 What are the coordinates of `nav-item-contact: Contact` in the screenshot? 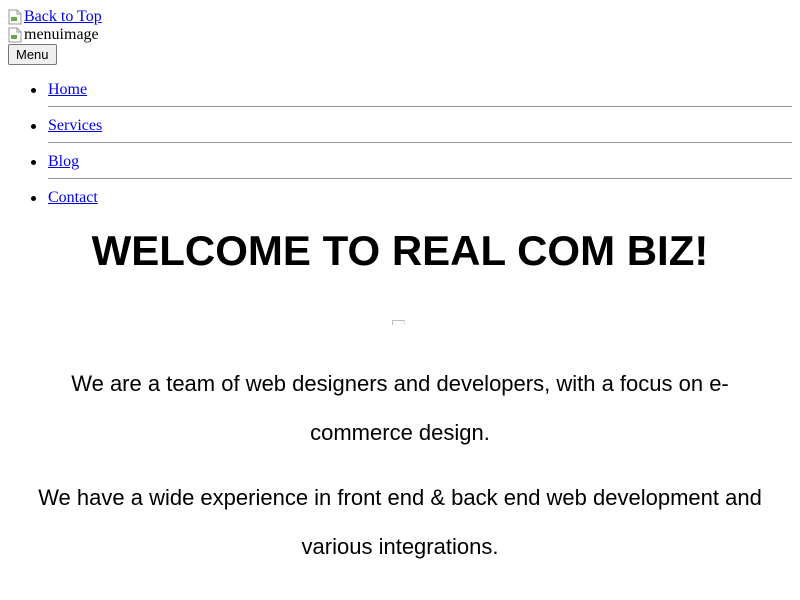 It's located at (411, 206).